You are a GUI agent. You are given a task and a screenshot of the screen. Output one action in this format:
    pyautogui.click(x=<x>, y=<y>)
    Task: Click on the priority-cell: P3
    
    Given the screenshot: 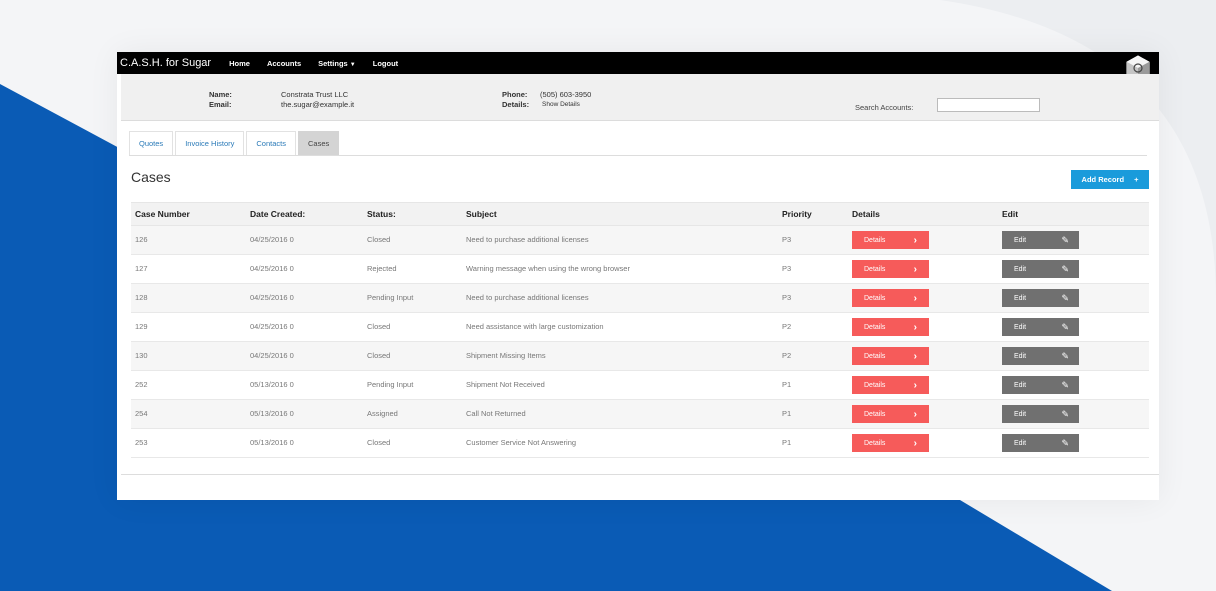 What is the action you would take?
    pyautogui.click(x=787, y=268)
    